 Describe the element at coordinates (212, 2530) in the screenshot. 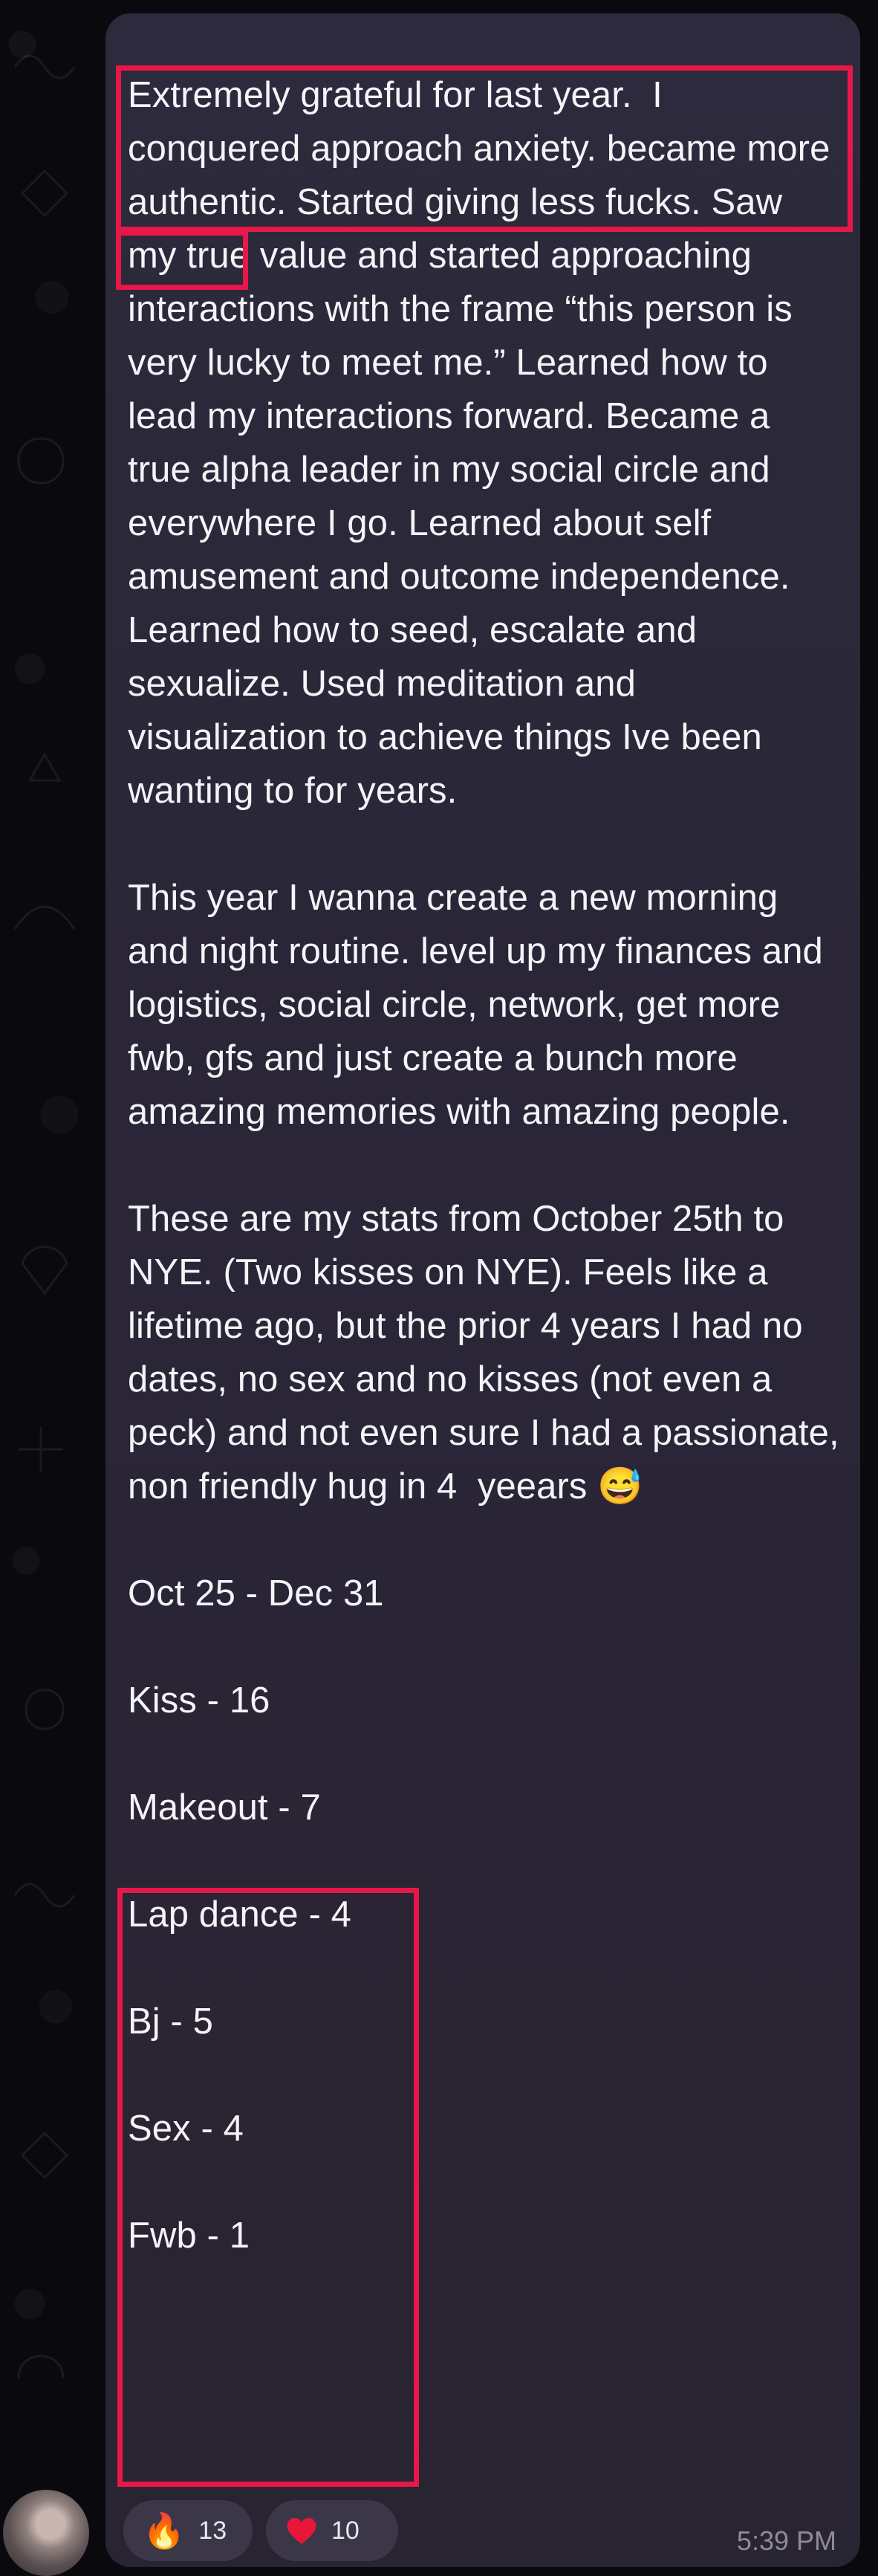

I see `reaction-fire-count: 13` at that location.